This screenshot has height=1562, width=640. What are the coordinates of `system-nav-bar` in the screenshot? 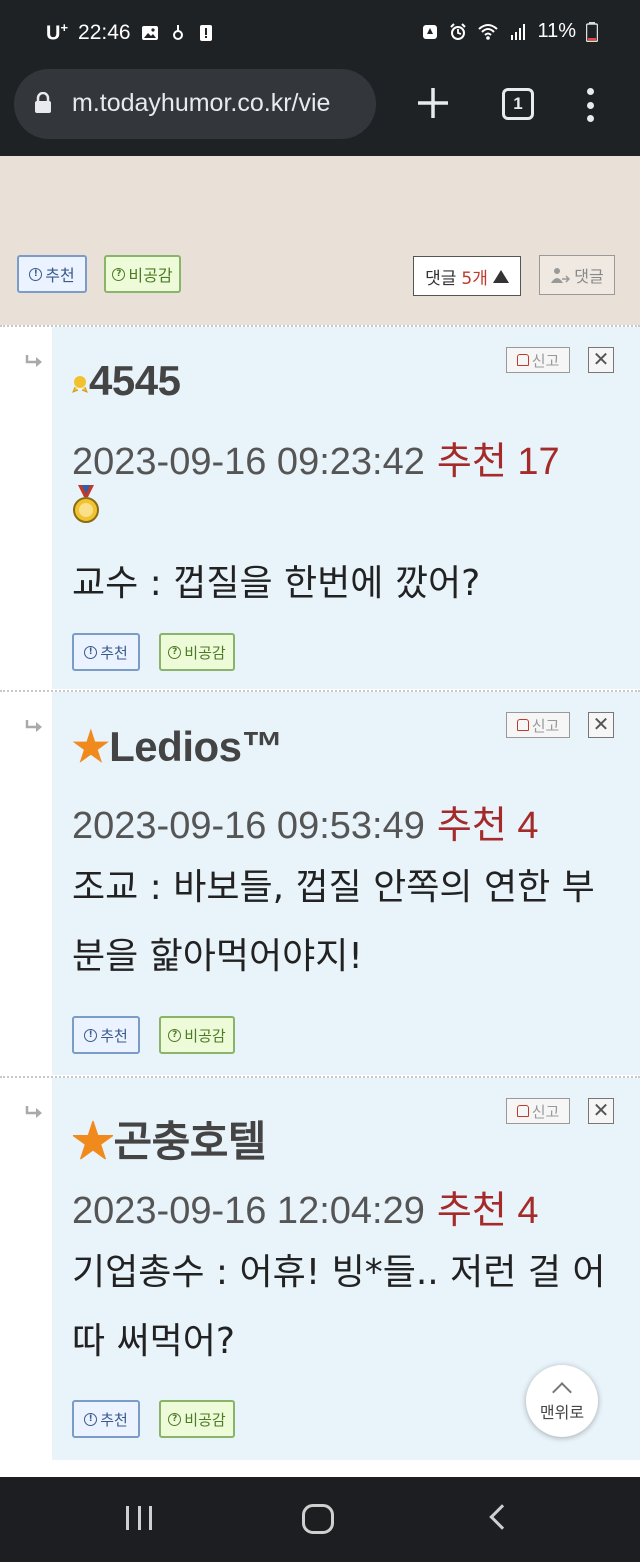 It's located at (320, 1519).